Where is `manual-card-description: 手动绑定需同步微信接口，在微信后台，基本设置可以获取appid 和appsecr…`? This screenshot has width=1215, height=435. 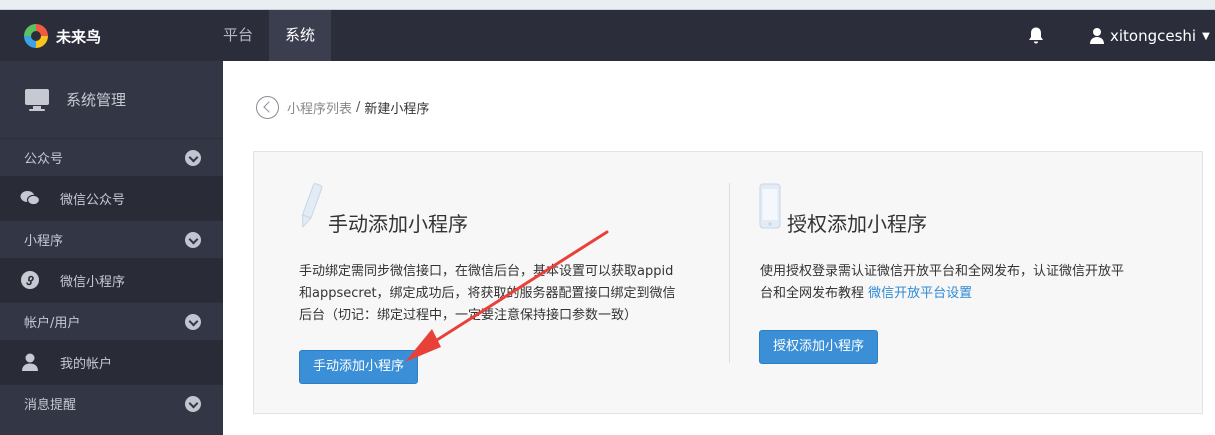 manual-card-description: 手动绑定需同步微信接口，在微信后台，基本设置可以获取appid 和appsecr… is located at coordinates (509, 294).